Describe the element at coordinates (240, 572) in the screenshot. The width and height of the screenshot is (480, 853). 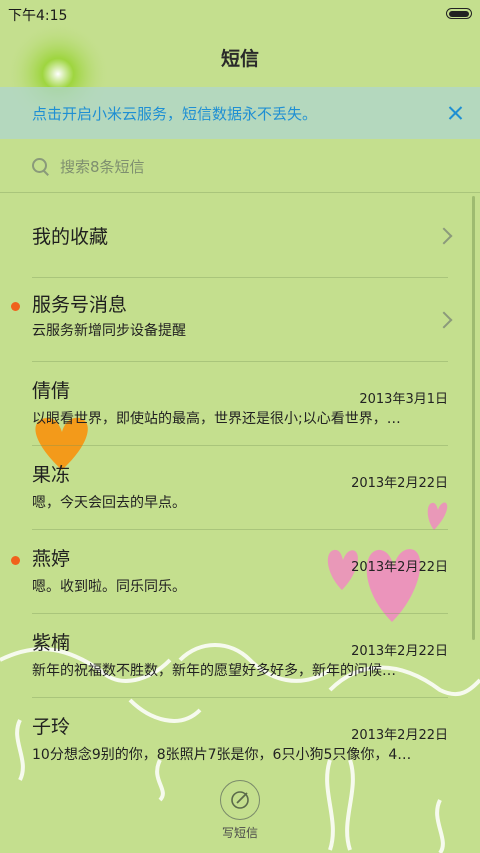
I see `conversation-row: 燕婷 2013年2月22日 嗯。收到啦。同乐同乐。` at that location.